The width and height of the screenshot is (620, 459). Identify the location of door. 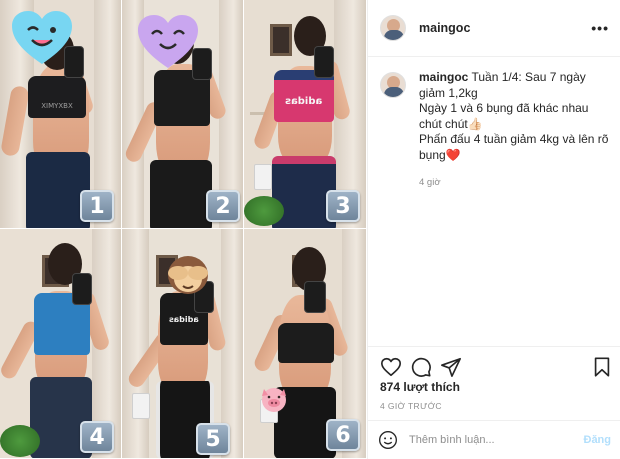
(135, 343).